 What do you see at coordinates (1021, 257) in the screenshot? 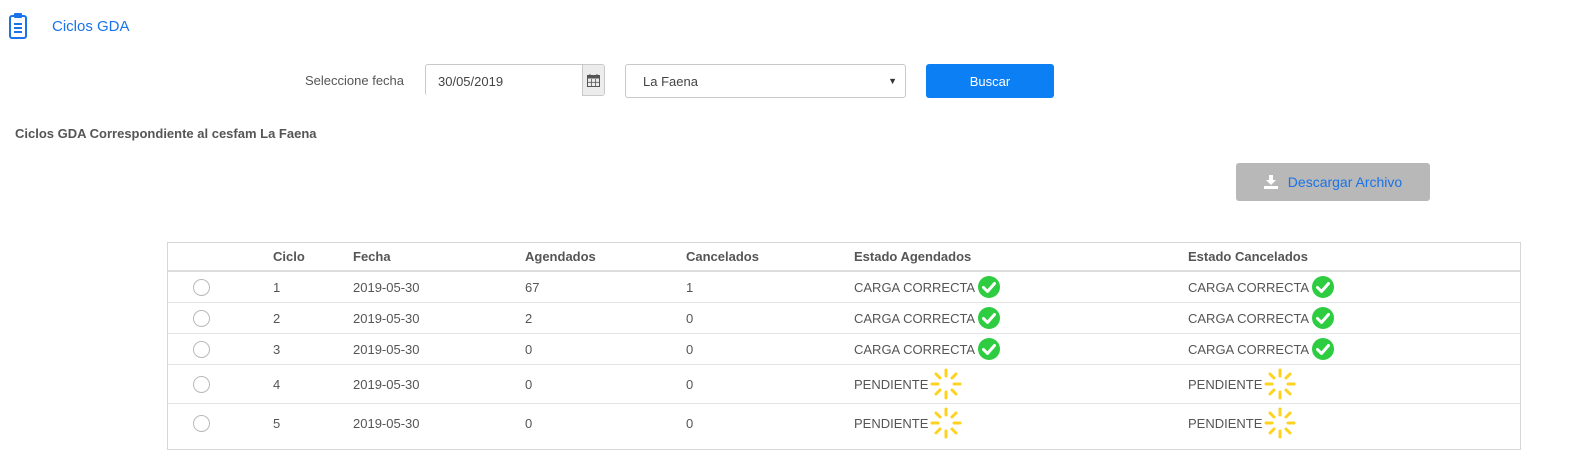
I see `header-estado-agendados: Estado Agendados` at bounding box center [1021, 257].